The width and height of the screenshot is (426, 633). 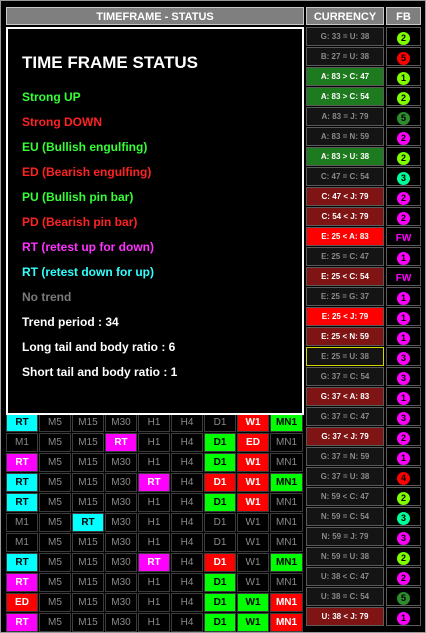 I want to click on currency-pair-cell: G: 37 = N: 59, so click(x=345, y=456).